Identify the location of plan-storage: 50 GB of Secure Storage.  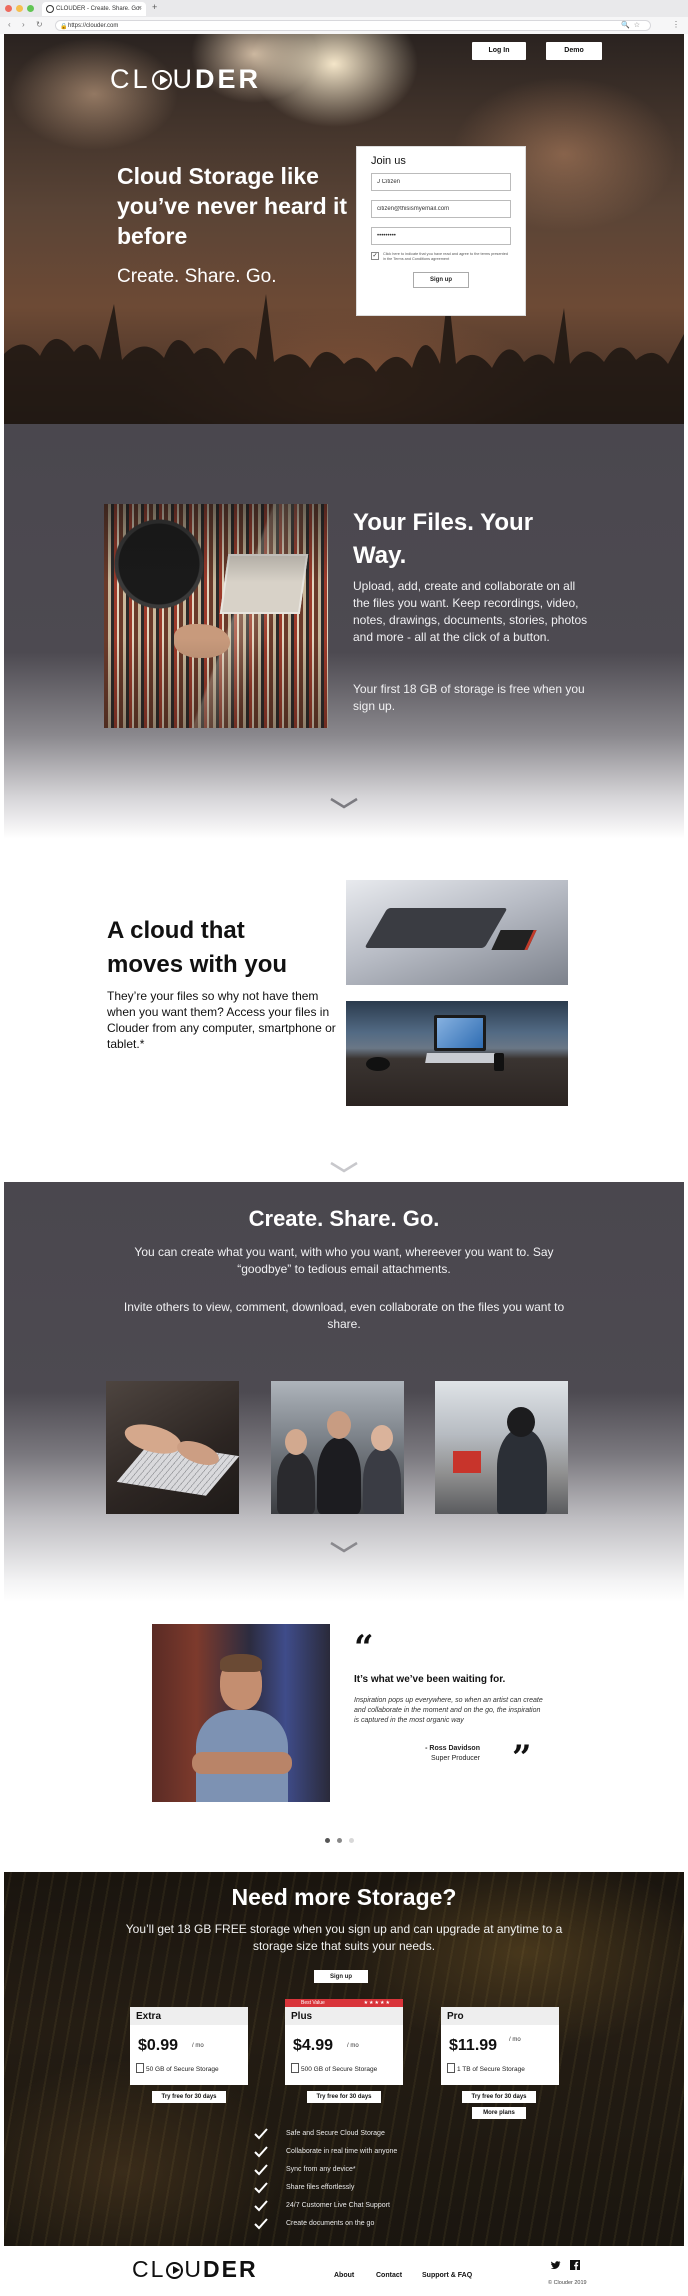
(191, 2068).